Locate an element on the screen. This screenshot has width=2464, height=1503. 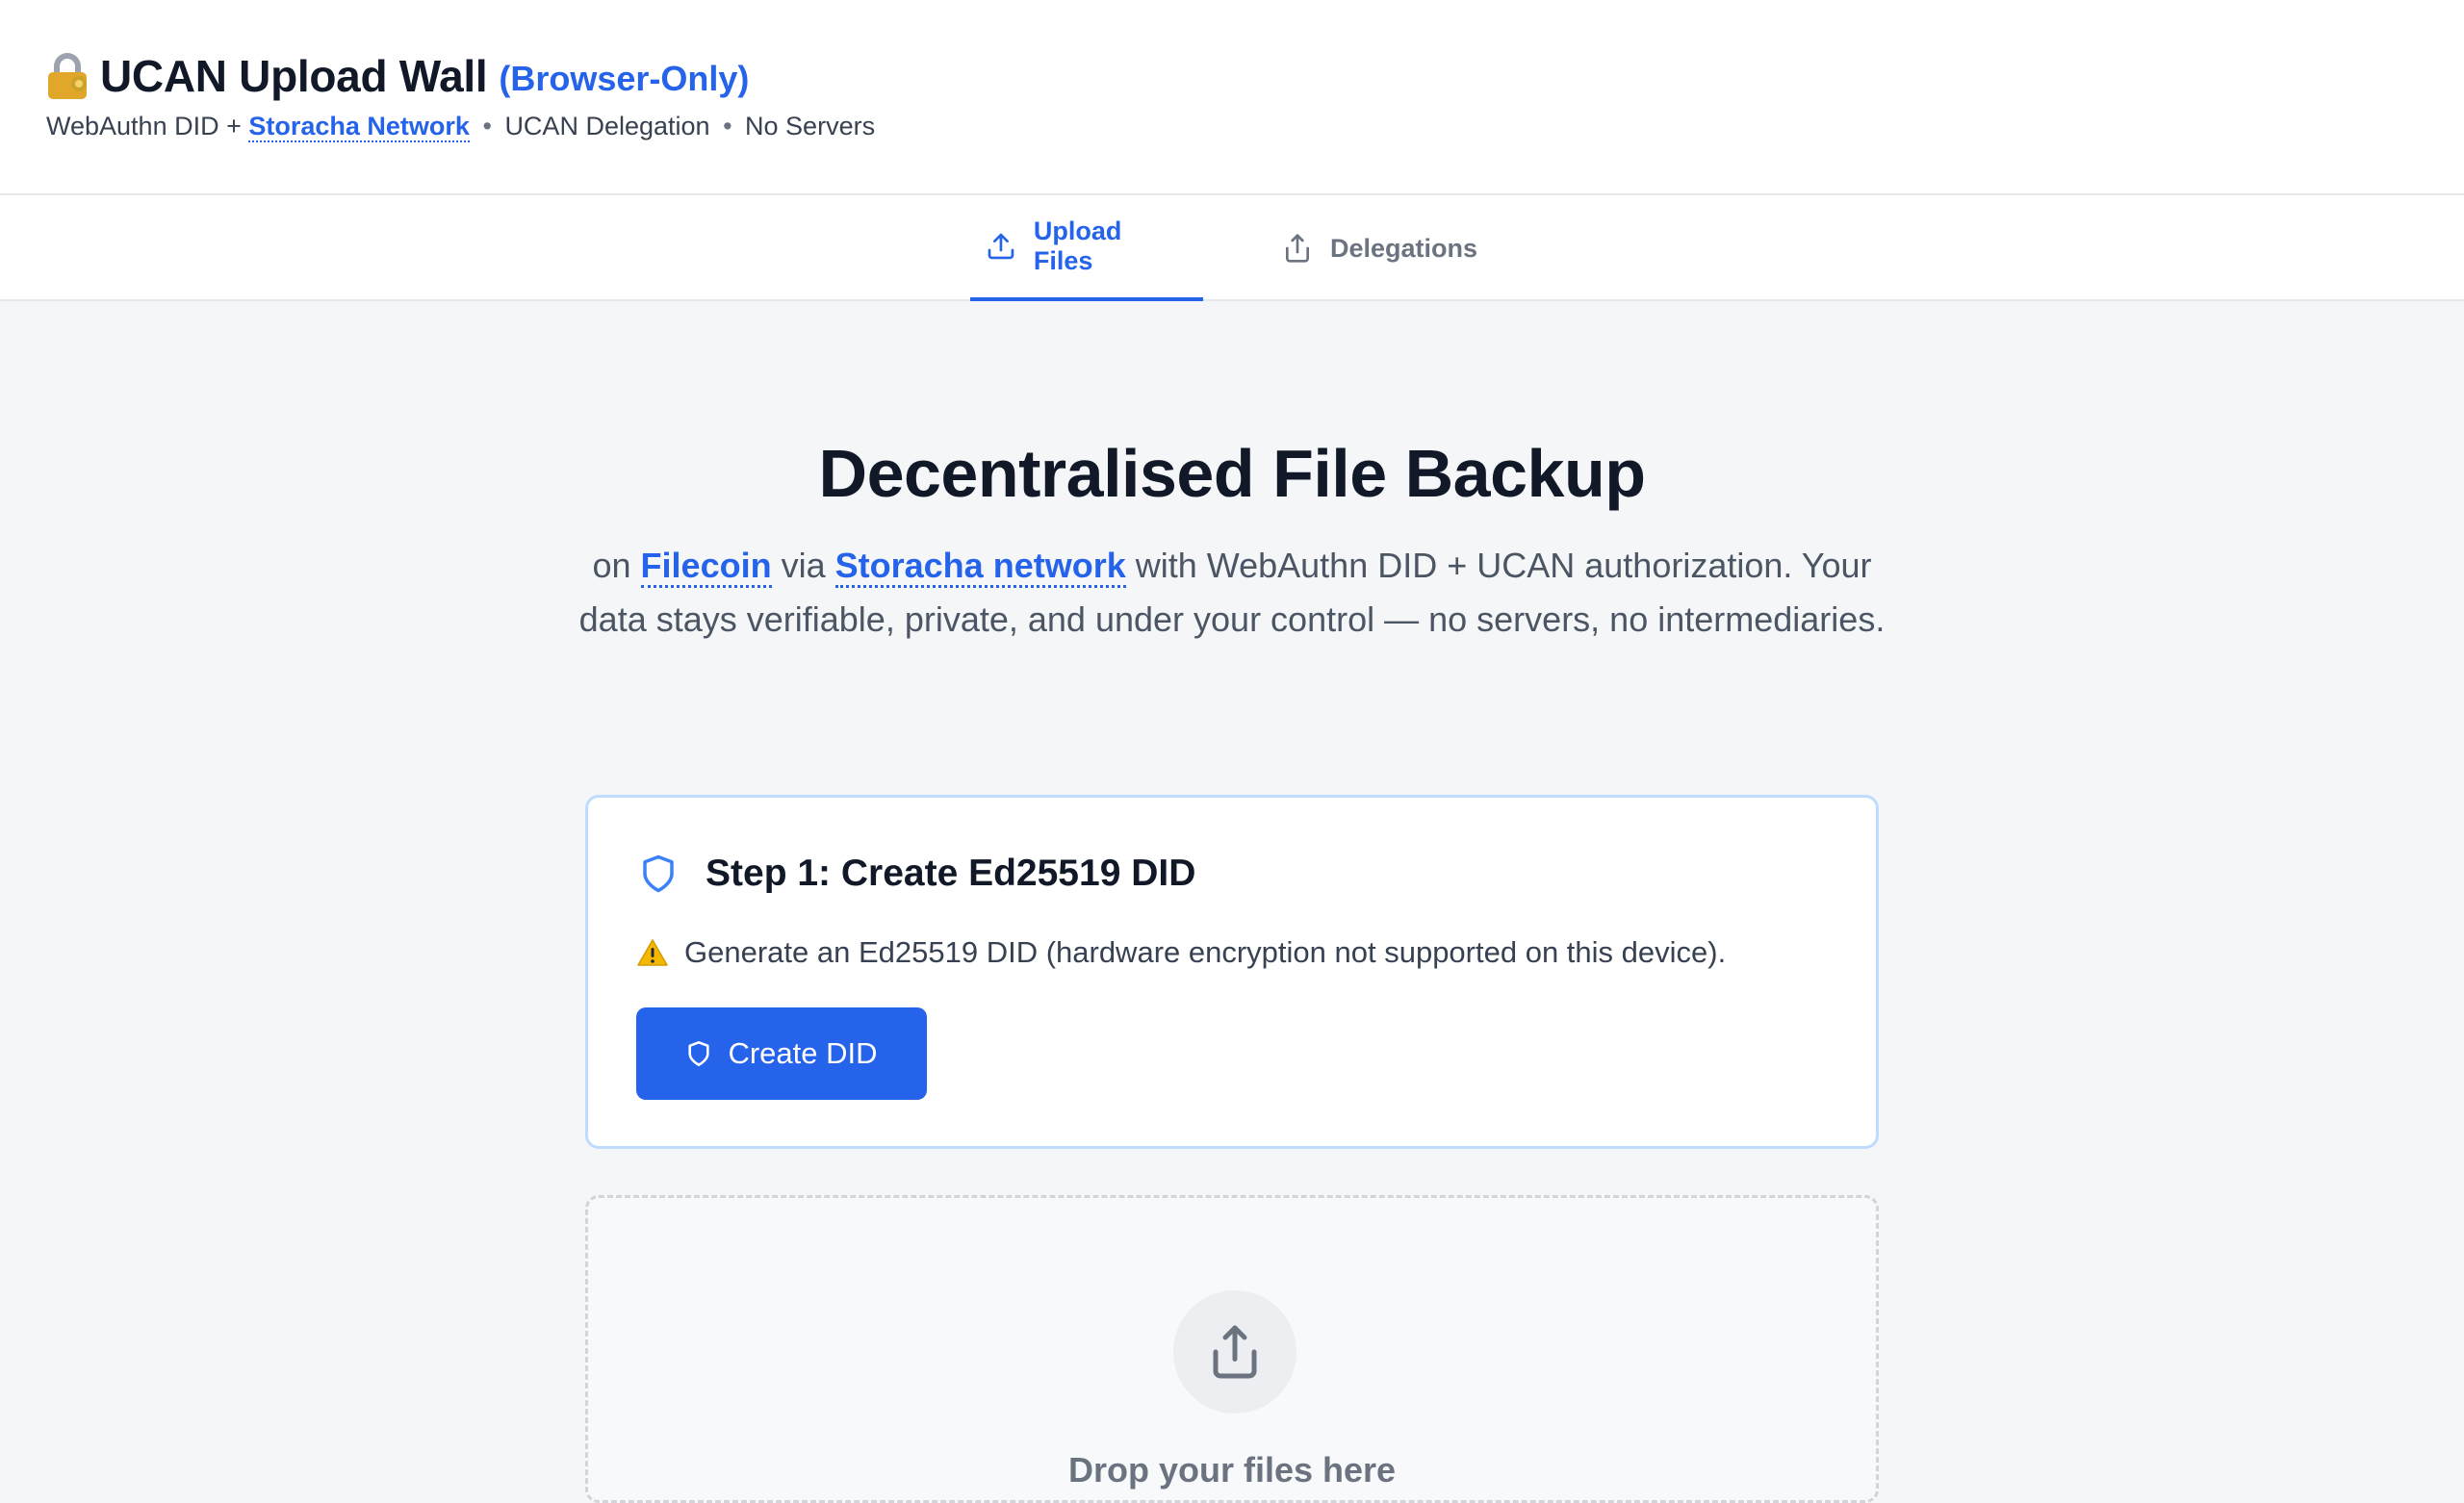
filecoin-link: Filecoin is located at coordinates (706, 567).